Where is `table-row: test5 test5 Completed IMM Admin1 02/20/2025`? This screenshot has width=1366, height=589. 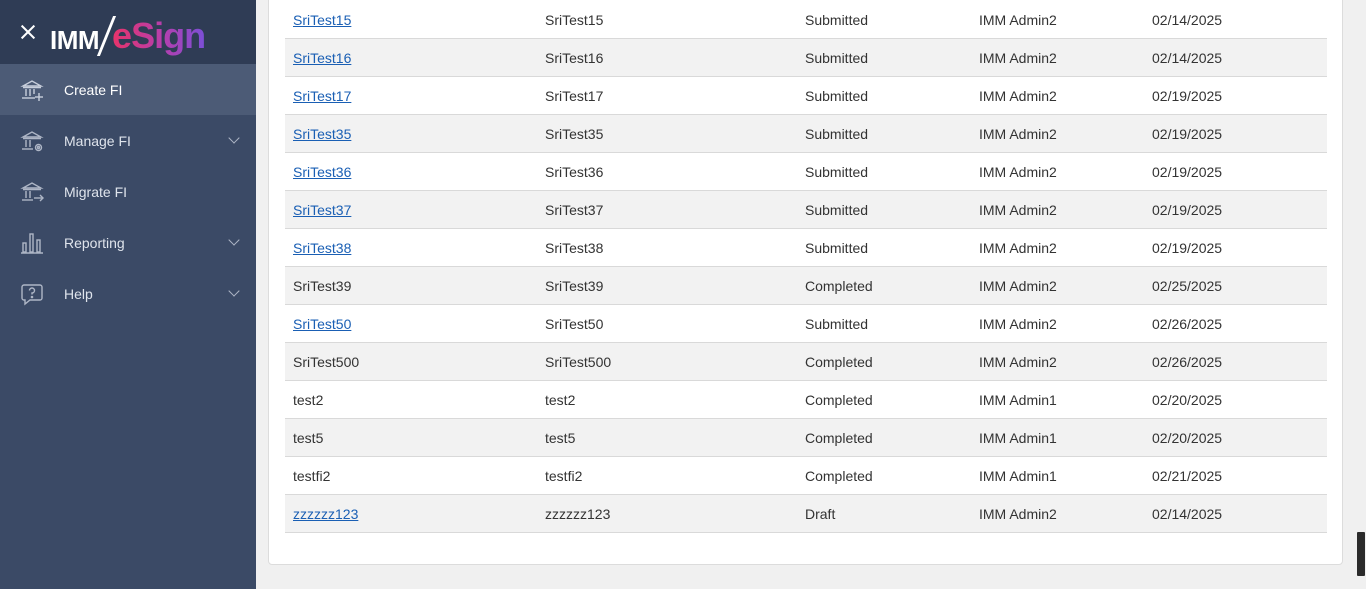 table-row: test5 test5 Completed IMM Admin1 02/20/2025 is located at coordinates (806, 438).